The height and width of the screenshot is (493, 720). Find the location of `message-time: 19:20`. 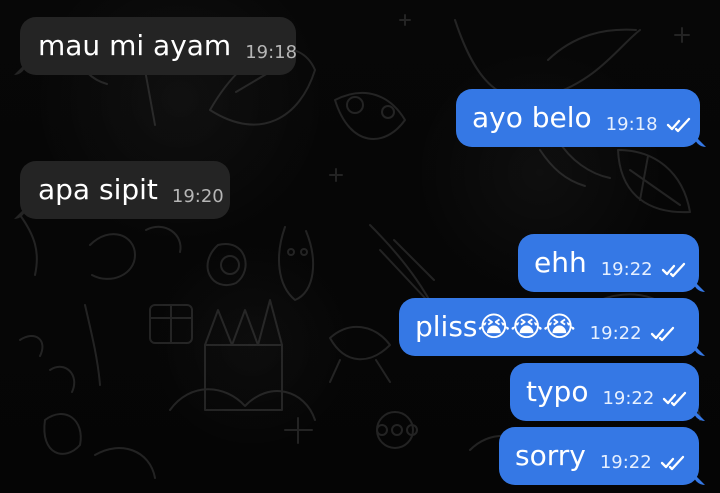

message-time: 19:20 is located at coordinates (197, 196).